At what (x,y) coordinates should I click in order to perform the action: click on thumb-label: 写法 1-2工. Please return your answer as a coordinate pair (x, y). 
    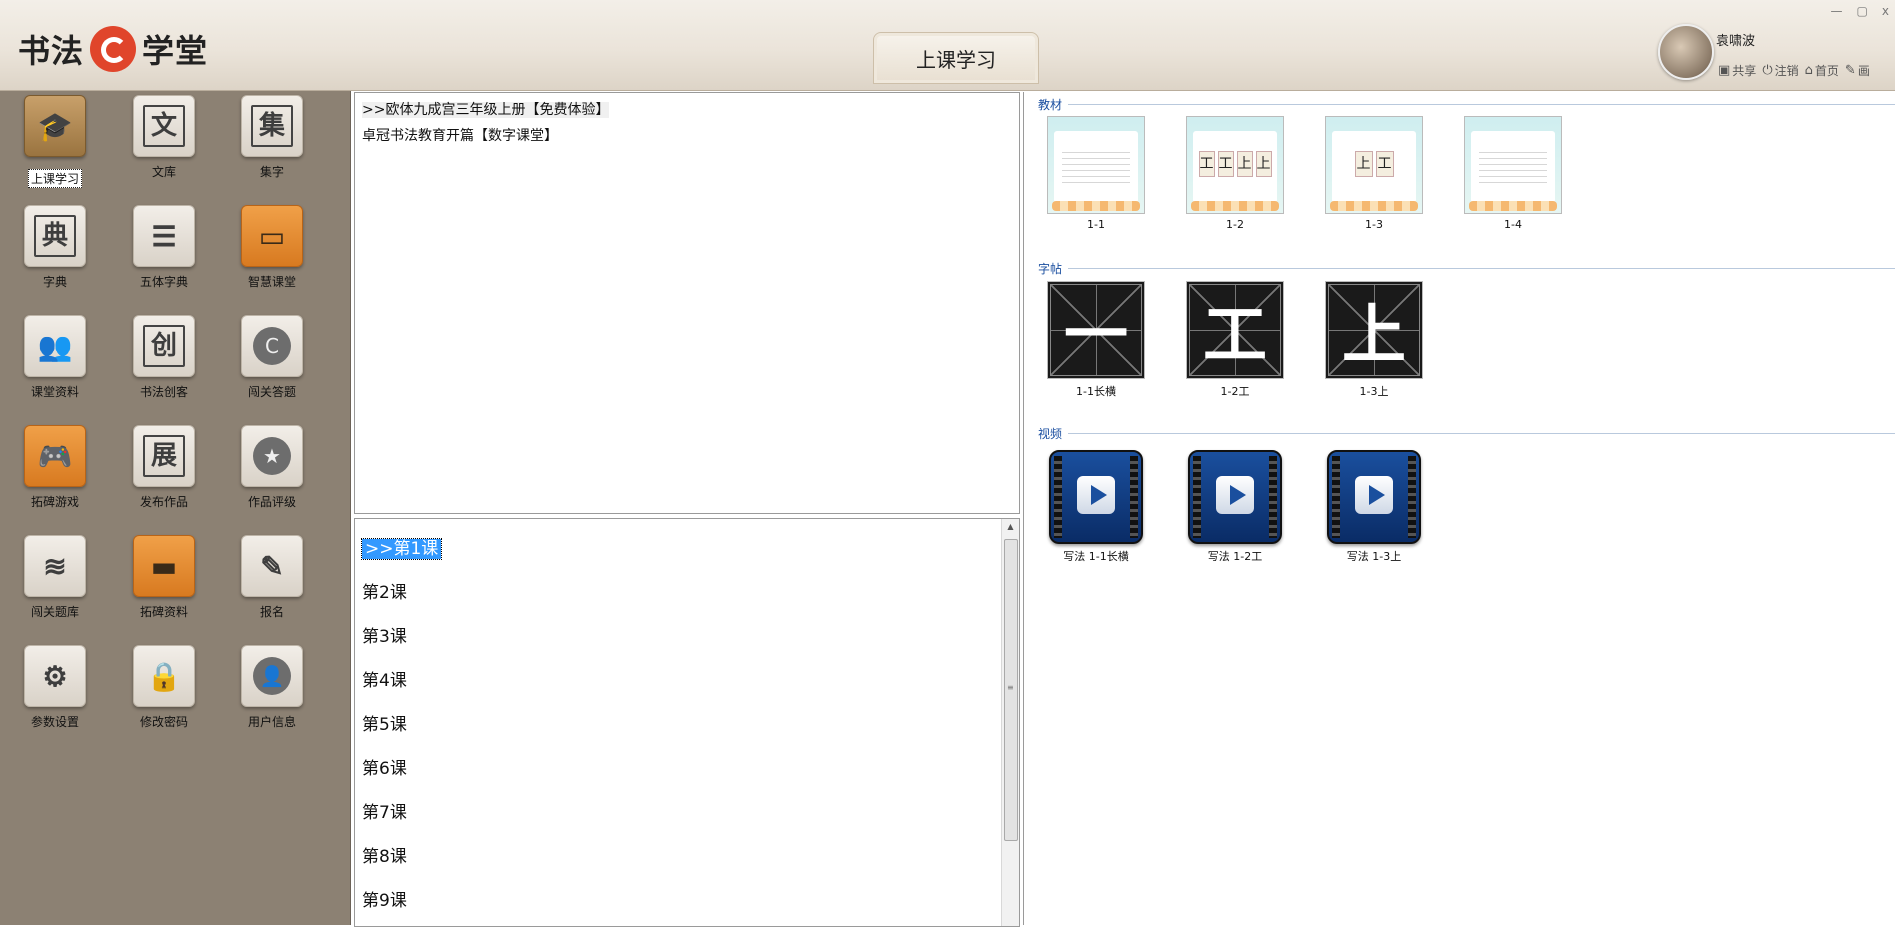
    Looking at the image, I should click on (1235, 556).